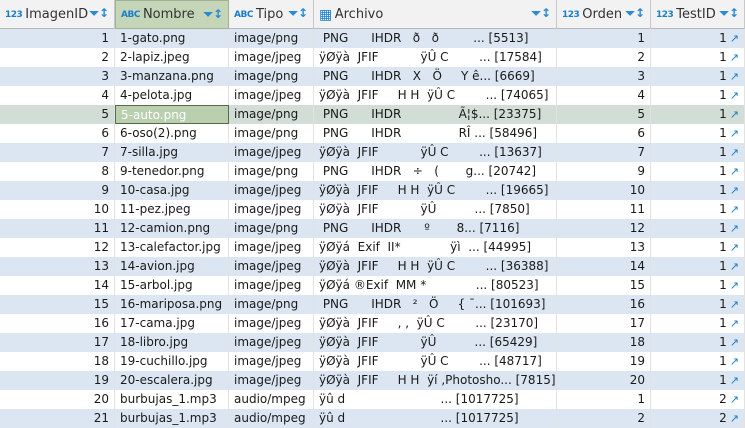 The height and width of the screenshot is (428, 745). Describe the element at coordinates (604, 95) in the screenshot. I see `cell-orden: 4` at that location.